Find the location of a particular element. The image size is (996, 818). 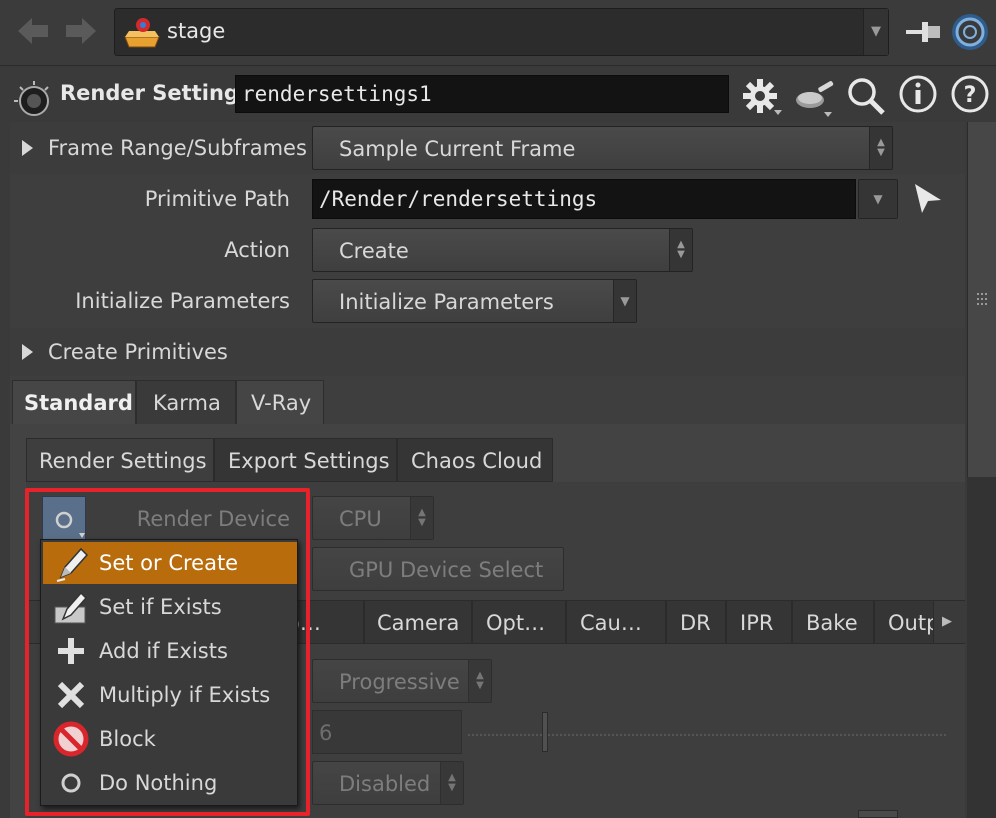

tab-dr: DR is located at coordinates (696, 622).